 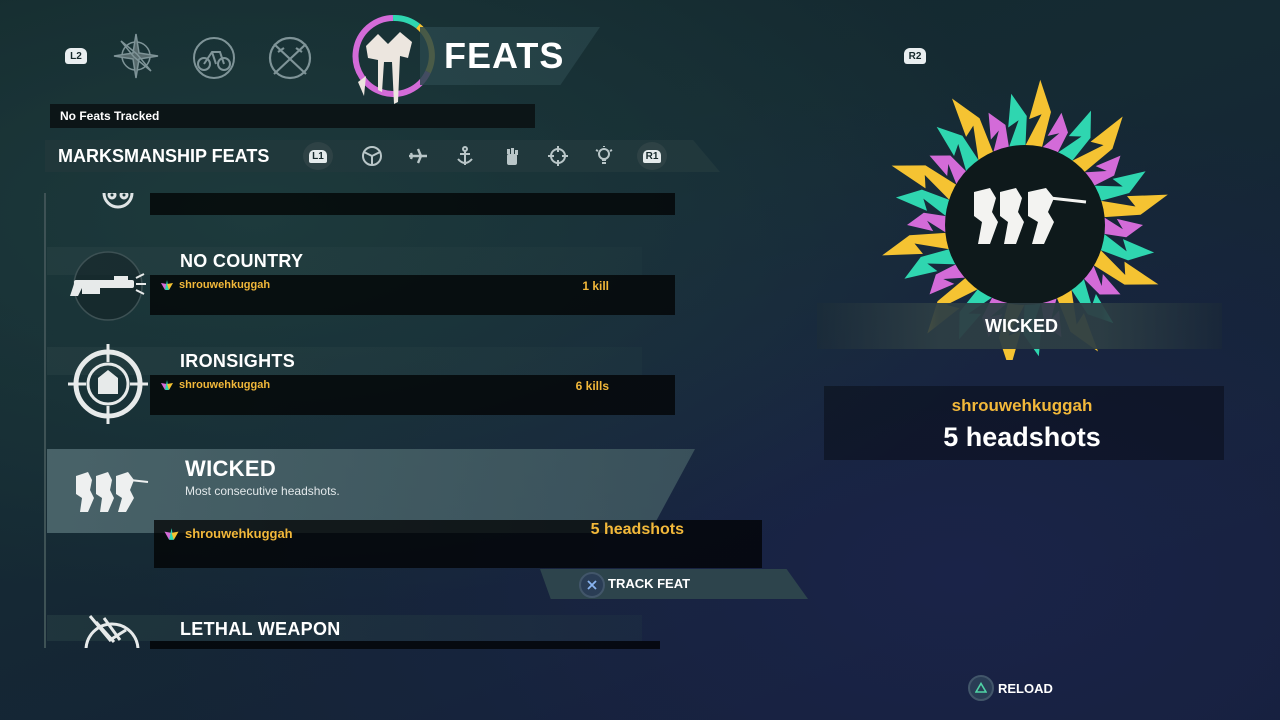 I want to click on plane-icon, so click(x=418, y=156).